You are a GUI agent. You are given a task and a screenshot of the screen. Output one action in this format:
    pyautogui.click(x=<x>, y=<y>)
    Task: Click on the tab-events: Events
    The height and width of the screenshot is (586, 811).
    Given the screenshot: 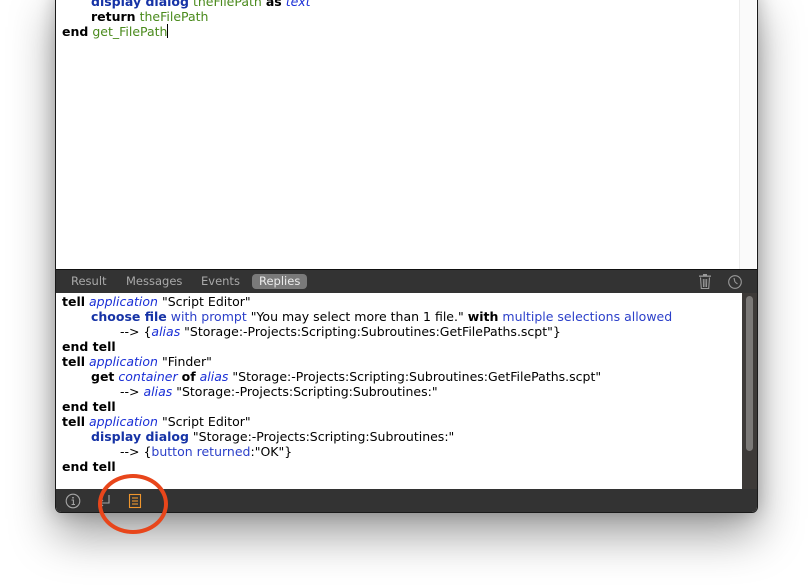 What is the action you would take?
    pyautogui.click(x=220, y=281)
    